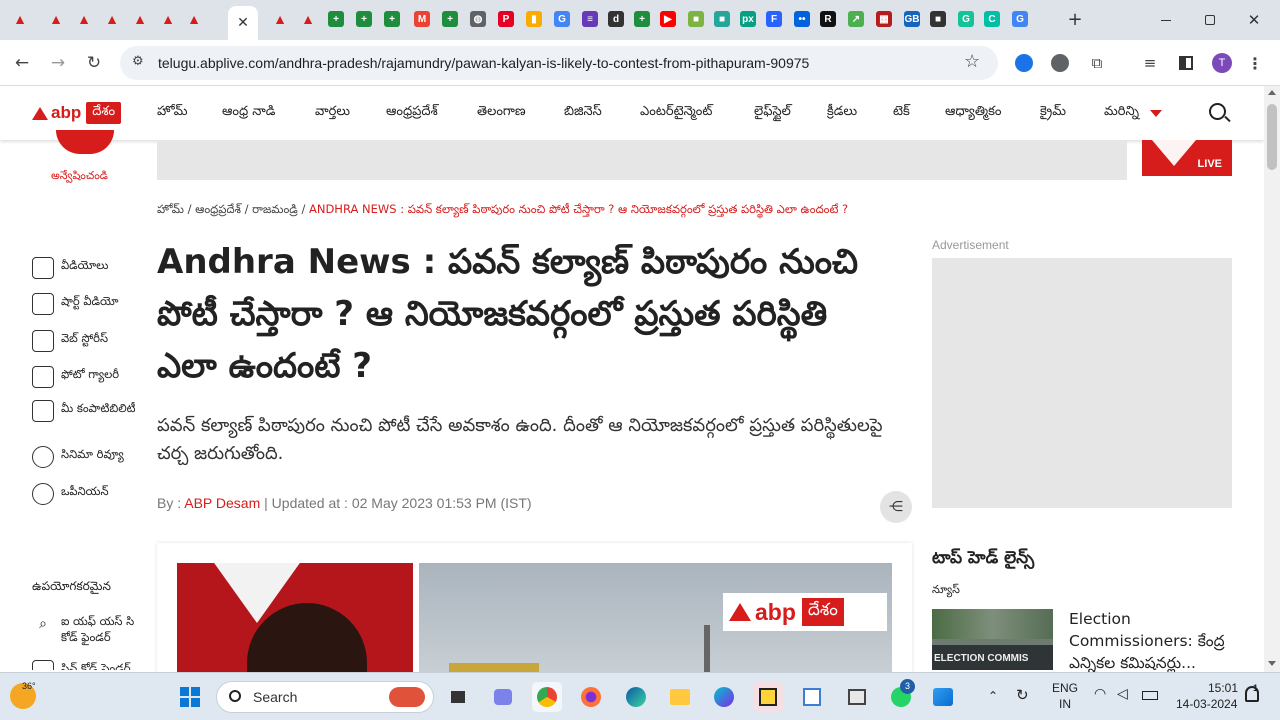 This screenshot has width=1280, height=720. What do you see at coordinates (501, 113) in the screenshot?
I see `nav-item: తెలంగాణ` at bounding box center [501, 113].